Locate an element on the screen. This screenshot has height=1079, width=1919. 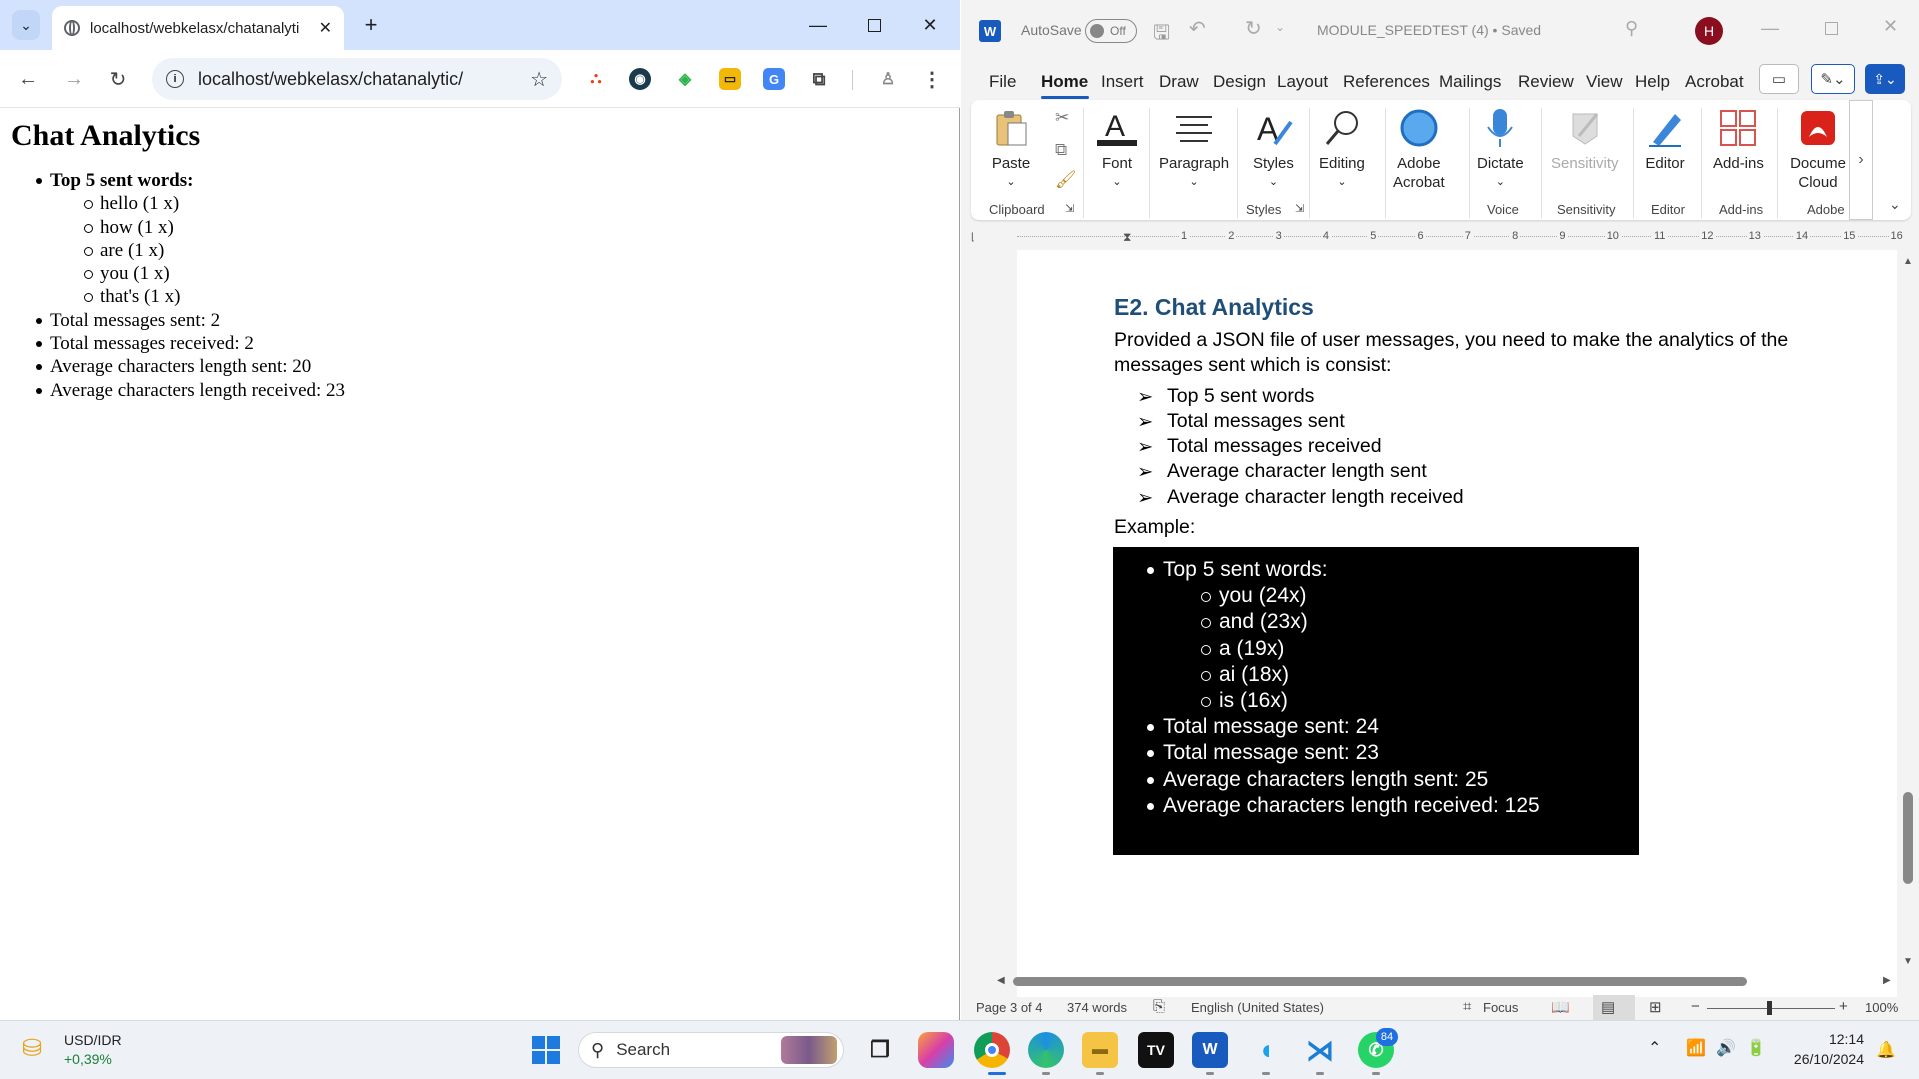
web-layout-icon: ⊞ is located at coordinates (1655, 1007).